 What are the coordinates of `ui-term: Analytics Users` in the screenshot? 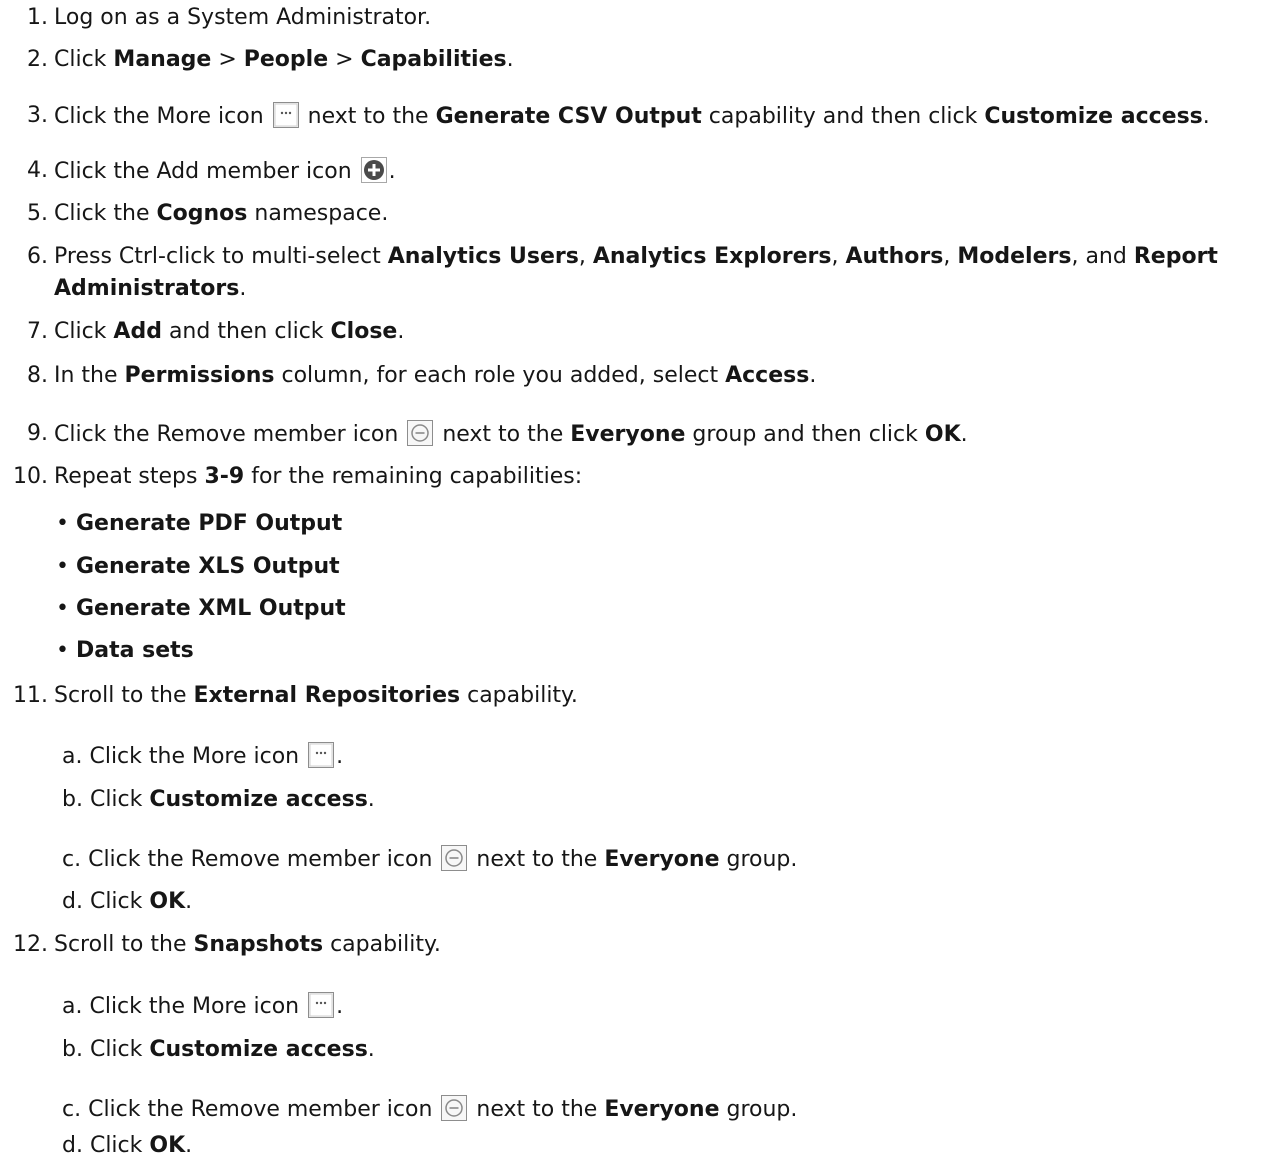 It's located at (483, 256).